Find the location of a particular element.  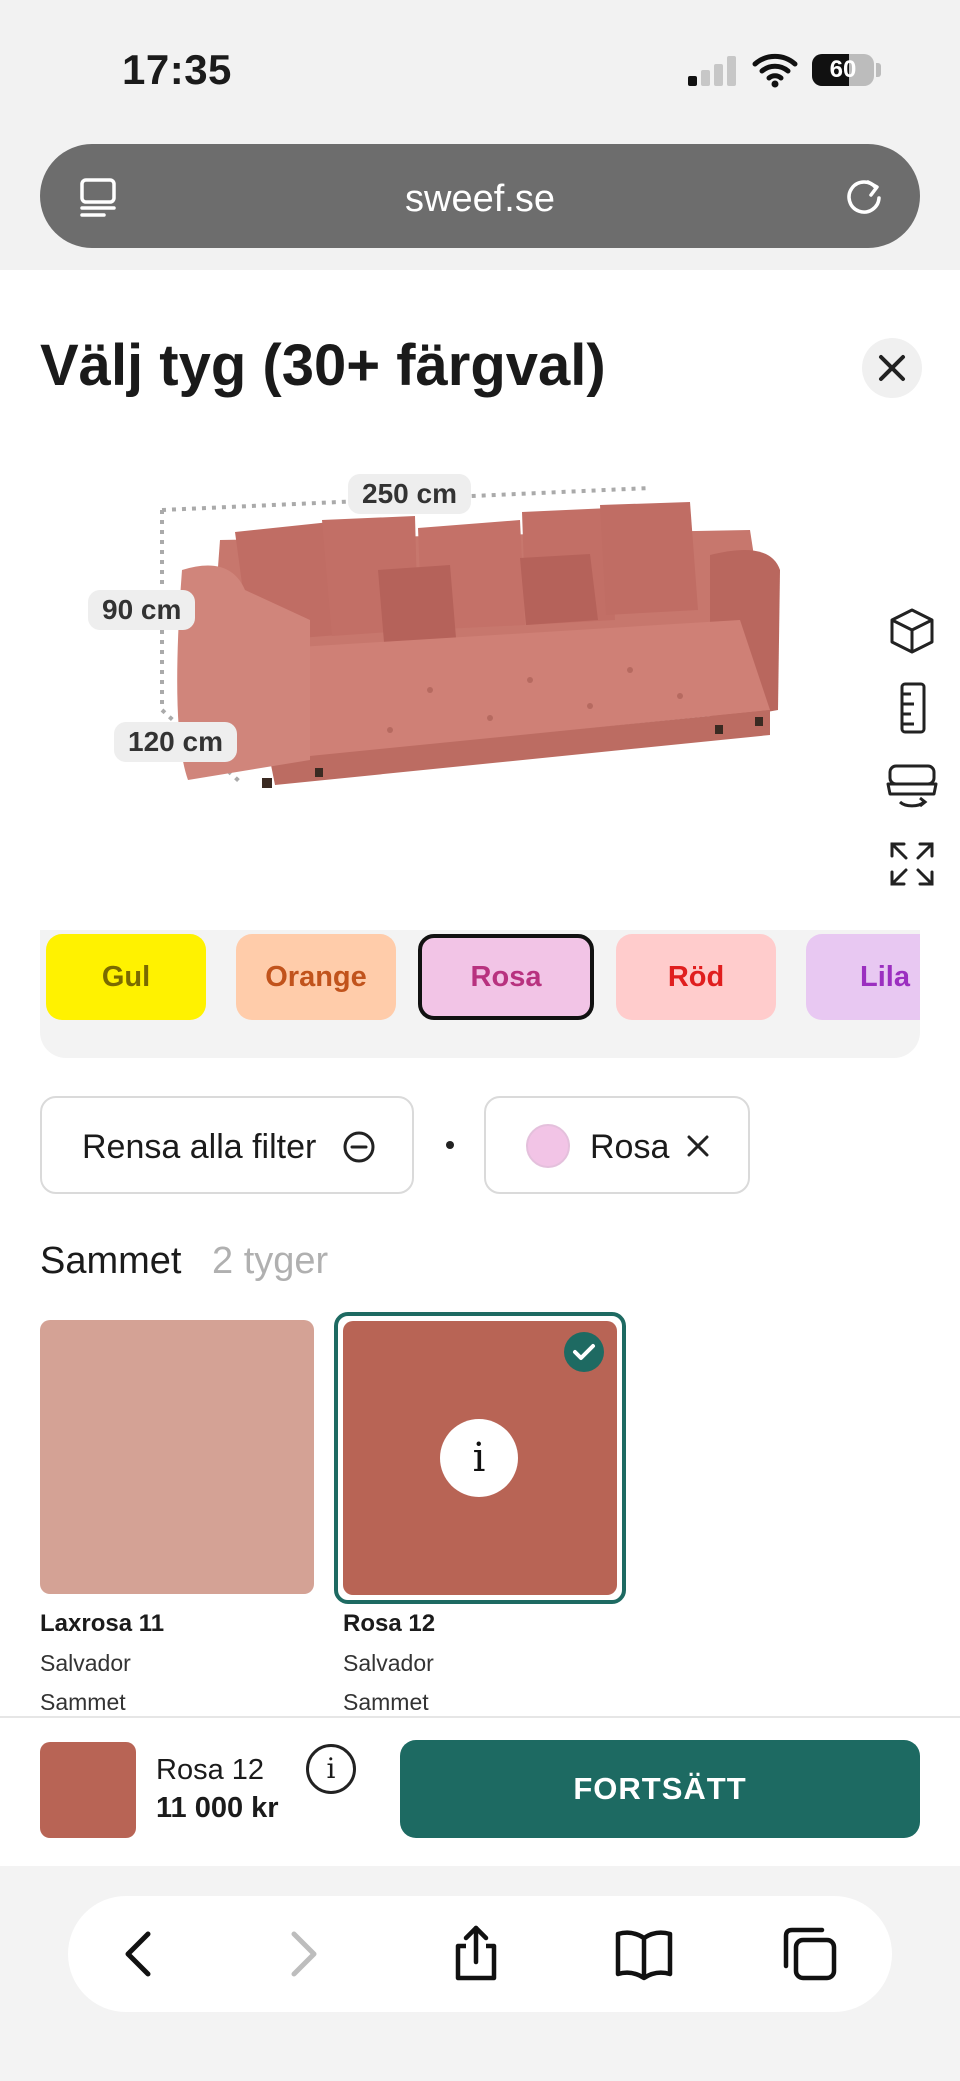

browser-toolbar is located at coordinates (480, 1954).